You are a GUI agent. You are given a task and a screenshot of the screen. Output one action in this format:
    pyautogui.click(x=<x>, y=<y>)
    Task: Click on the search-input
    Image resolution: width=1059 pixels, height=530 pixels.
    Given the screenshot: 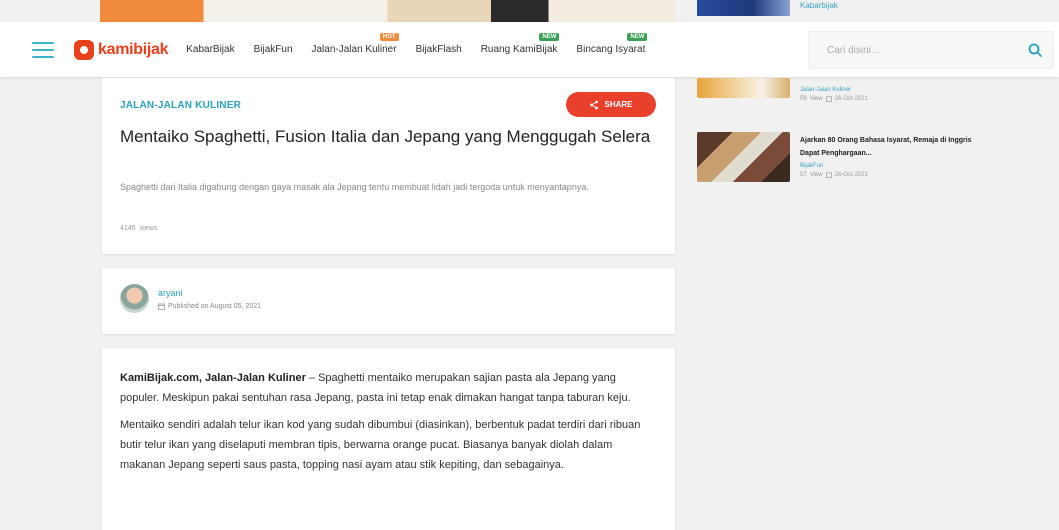 What is the action you would take?
    pyautogui.click(x=917, y=50)
    